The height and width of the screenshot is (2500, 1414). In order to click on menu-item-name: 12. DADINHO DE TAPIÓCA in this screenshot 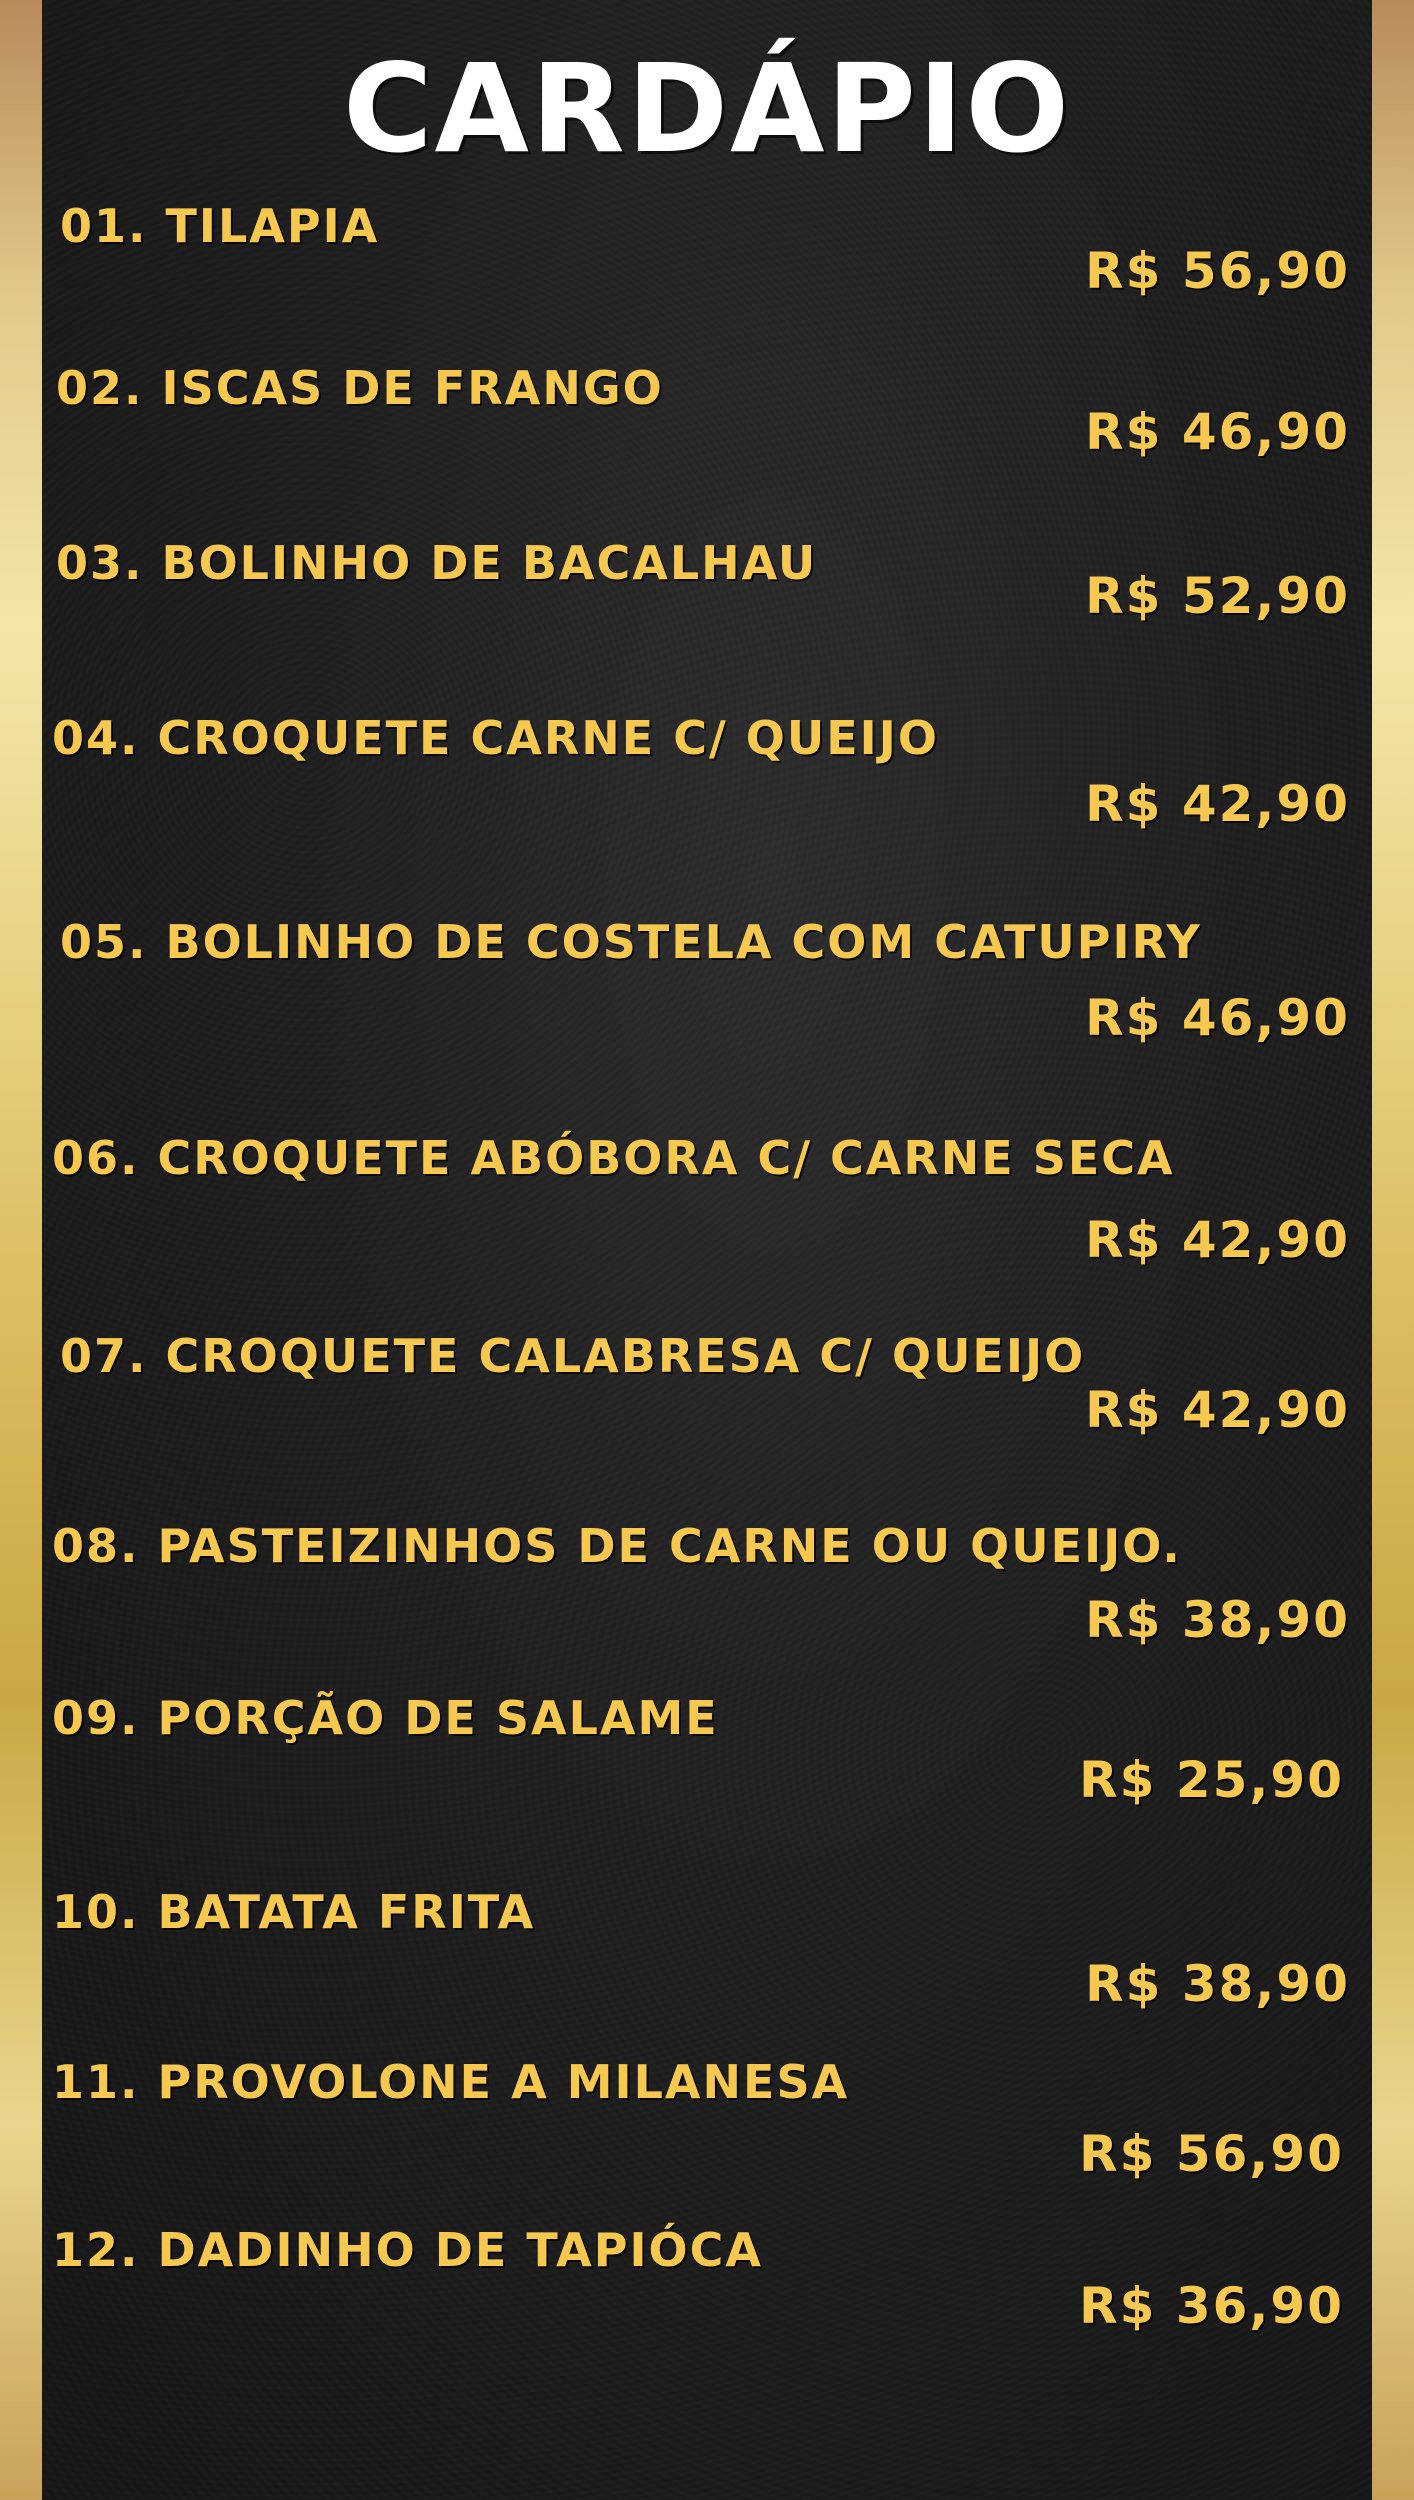, I will do `click(408, 2250)`.